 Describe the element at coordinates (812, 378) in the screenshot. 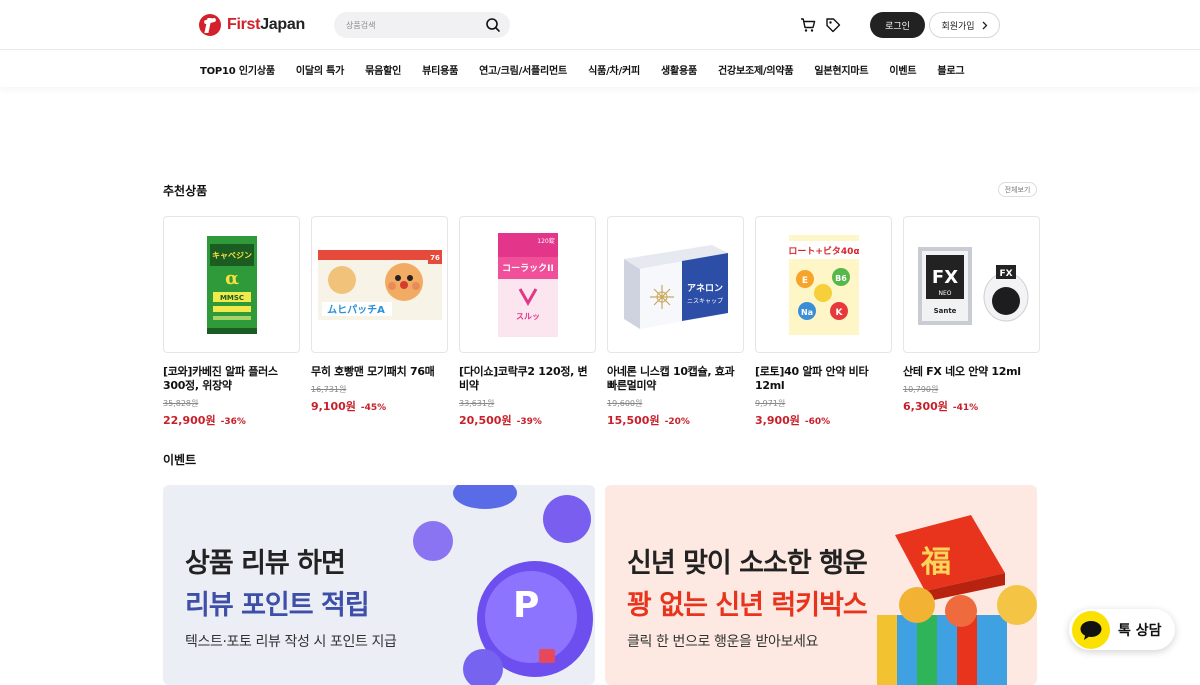

I see `product-name: [로토]40 알파 안약 비타 12ml` at that location.